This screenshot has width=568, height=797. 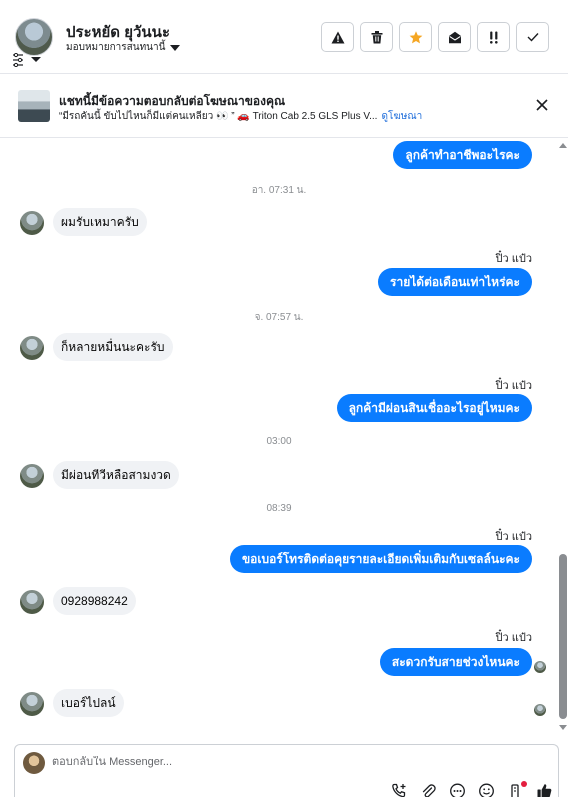 I want to click on thumbs-up-icon, so click(x=544, y=790).